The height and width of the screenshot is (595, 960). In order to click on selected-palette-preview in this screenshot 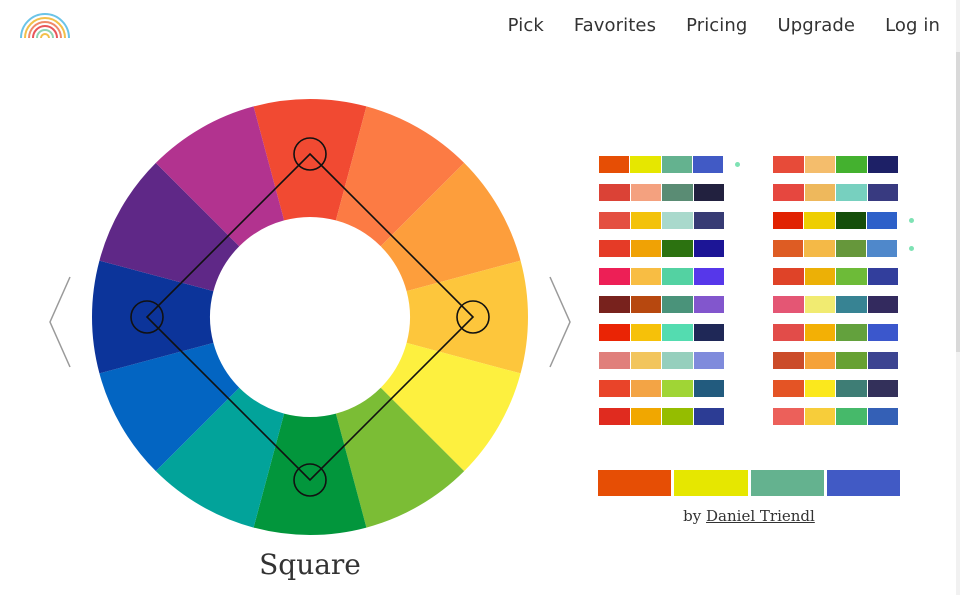, I will do `click(749, 483)`.